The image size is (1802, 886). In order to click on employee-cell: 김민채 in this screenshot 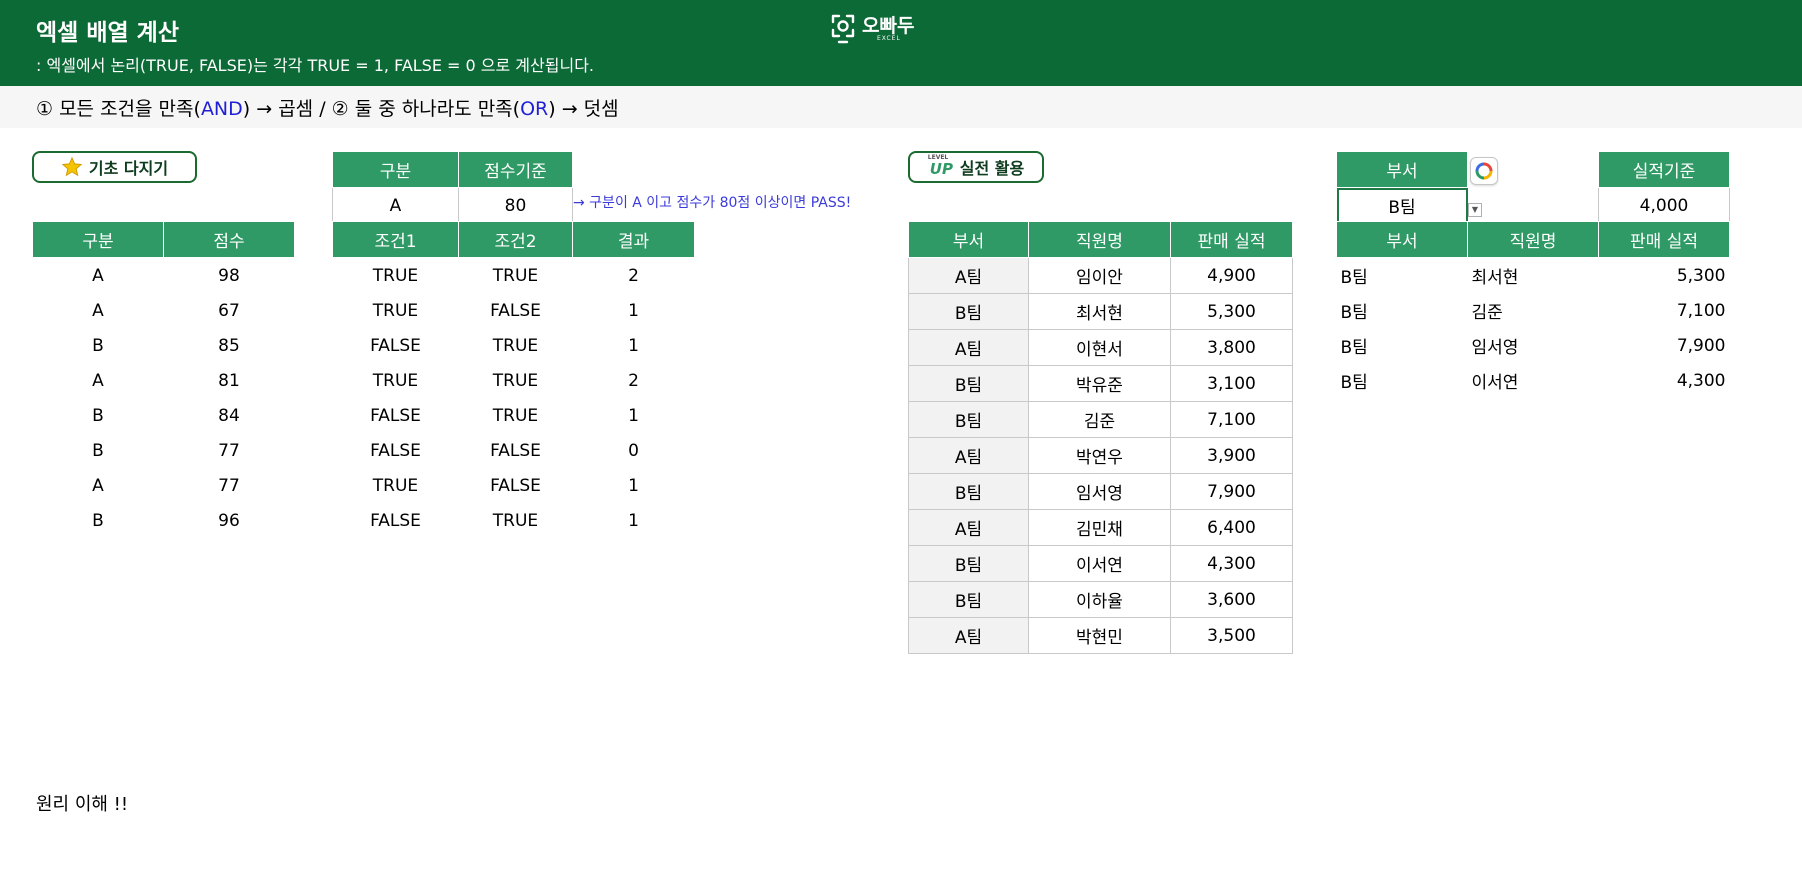, I will do `click(1099, 527)`.